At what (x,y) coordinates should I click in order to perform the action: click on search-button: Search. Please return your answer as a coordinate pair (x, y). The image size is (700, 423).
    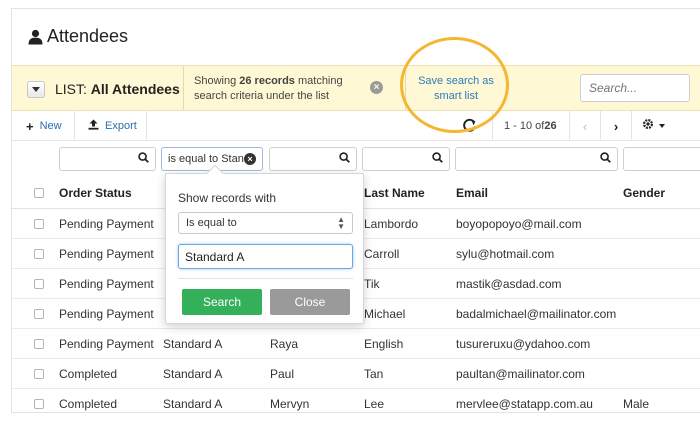
    Looking at the image, I should click on (222, 302).